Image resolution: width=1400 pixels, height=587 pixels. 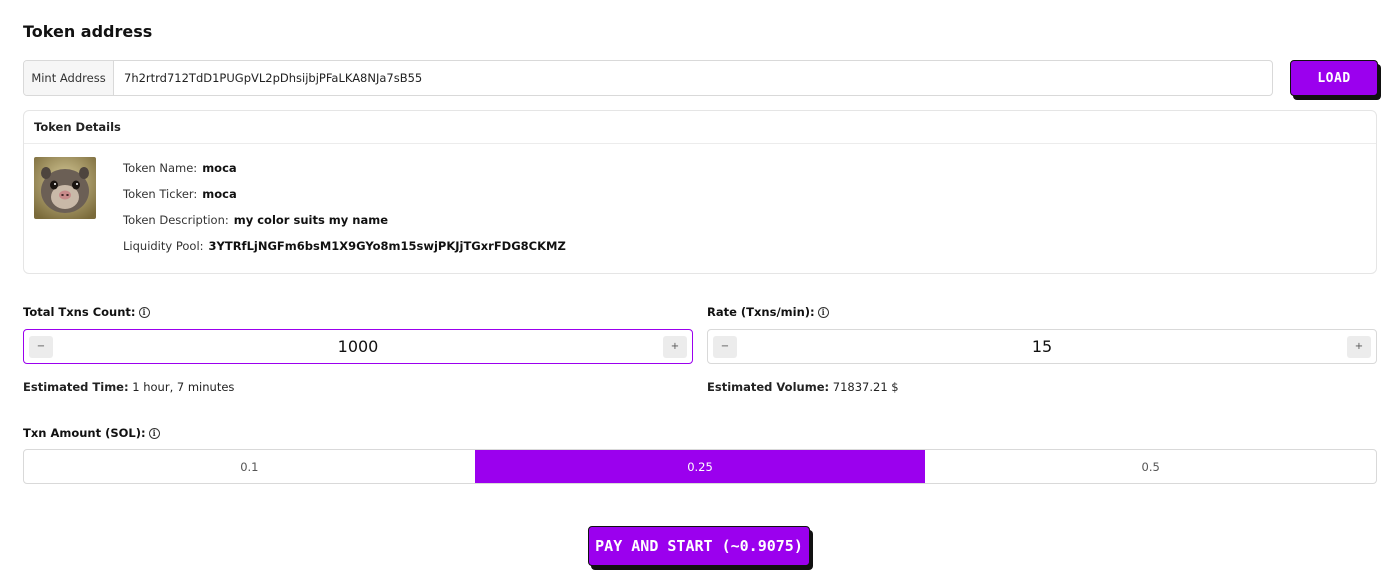 I want to click on token-name-value: moca, so click(x=219, y=168).